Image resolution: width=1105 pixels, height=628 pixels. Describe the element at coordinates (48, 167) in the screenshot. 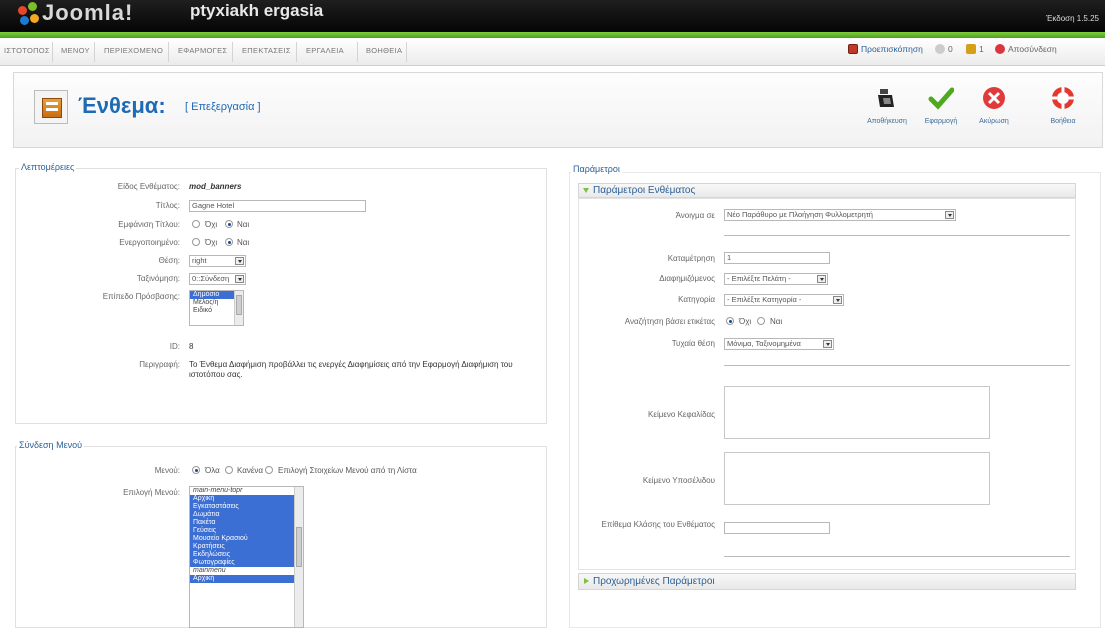

I see `details-legend: Λεπτομέρειες` at that location.